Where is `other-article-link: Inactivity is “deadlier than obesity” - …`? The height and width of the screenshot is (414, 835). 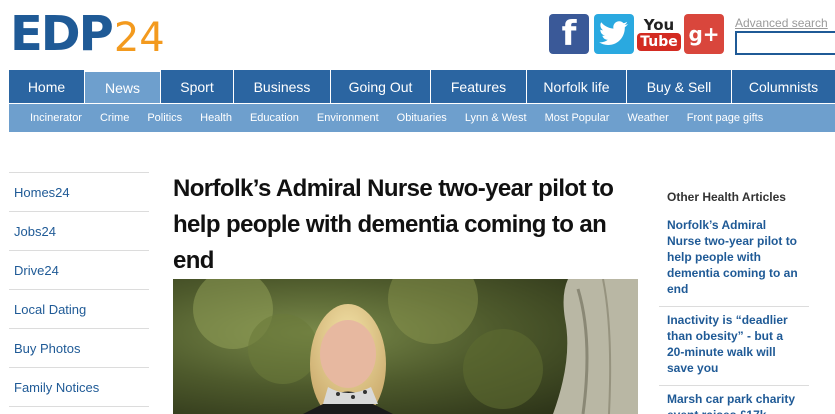 other-article-link: Inactivity is “deadlier than obesity” - … is located at coordinates (734, 346).